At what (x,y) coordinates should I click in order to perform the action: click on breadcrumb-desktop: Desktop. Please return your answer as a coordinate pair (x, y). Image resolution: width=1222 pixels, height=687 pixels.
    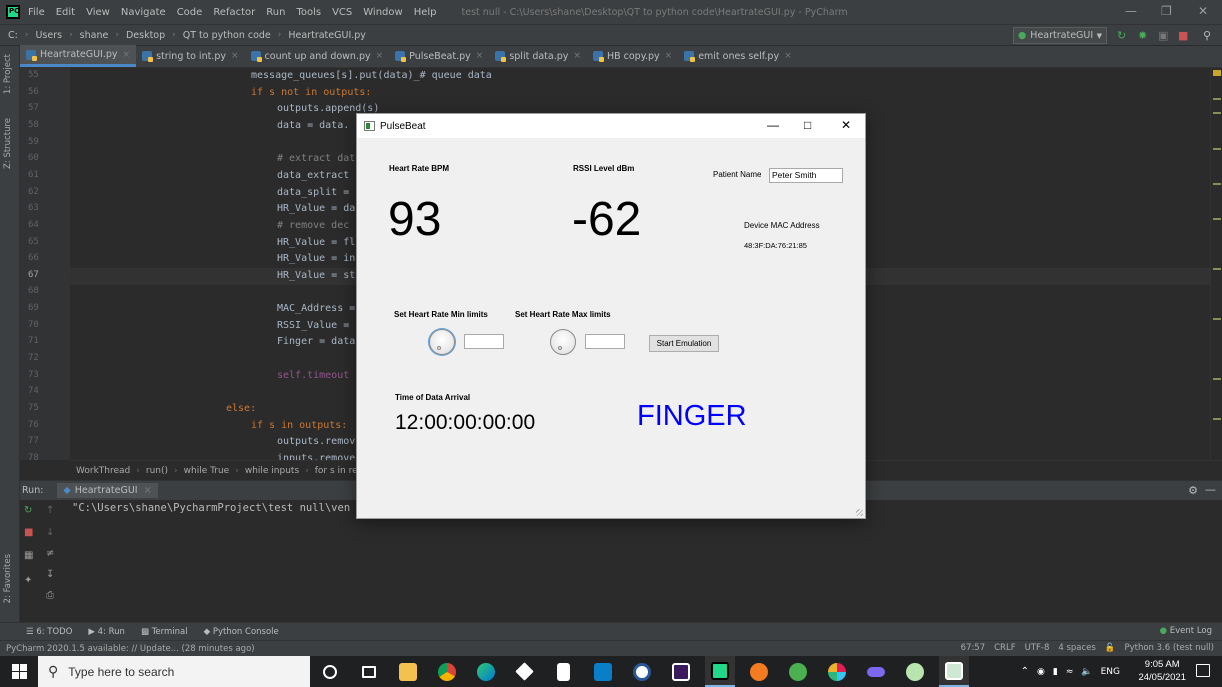
    Looking at the image, I should click on (145, 35).